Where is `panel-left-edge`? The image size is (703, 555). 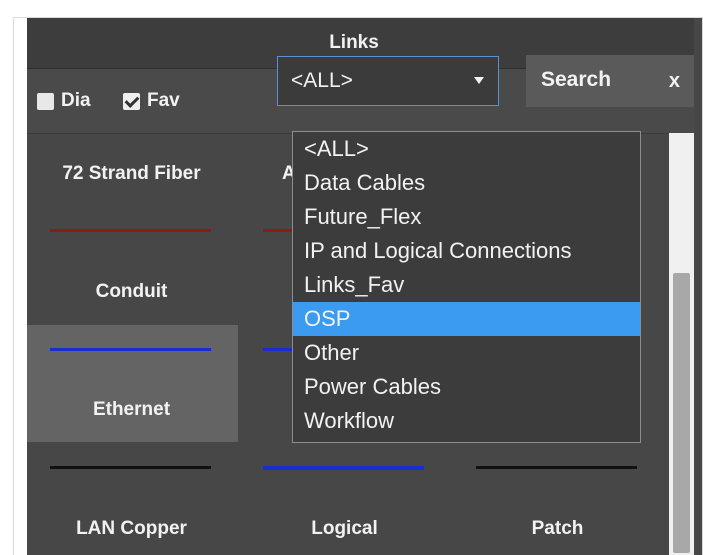 panel-left-edge is located at coordinates (20, 286).